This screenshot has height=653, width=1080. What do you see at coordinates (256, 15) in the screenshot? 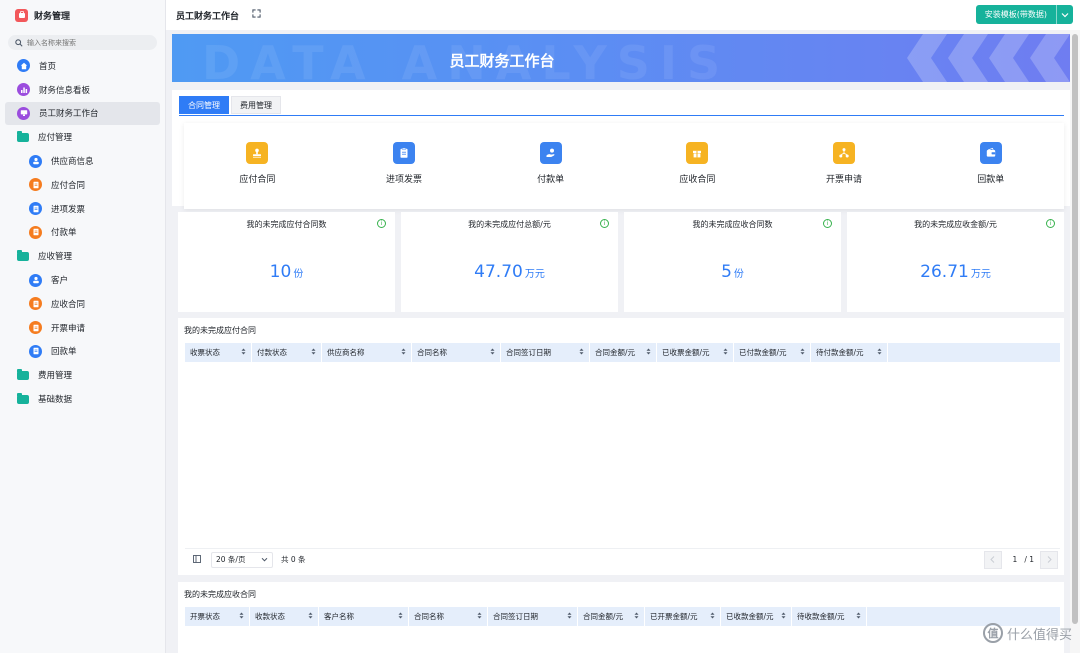
I see `fullscreen-icon` at bounding box center [256, 15].